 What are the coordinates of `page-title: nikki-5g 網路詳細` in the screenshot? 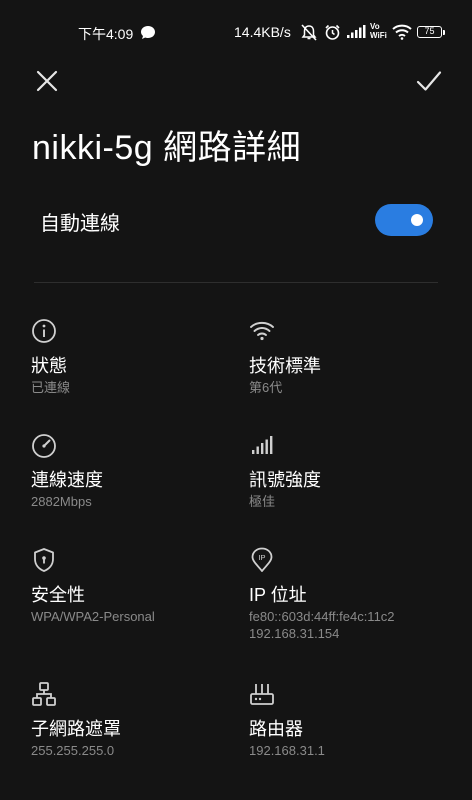 It's located at (167, 148).